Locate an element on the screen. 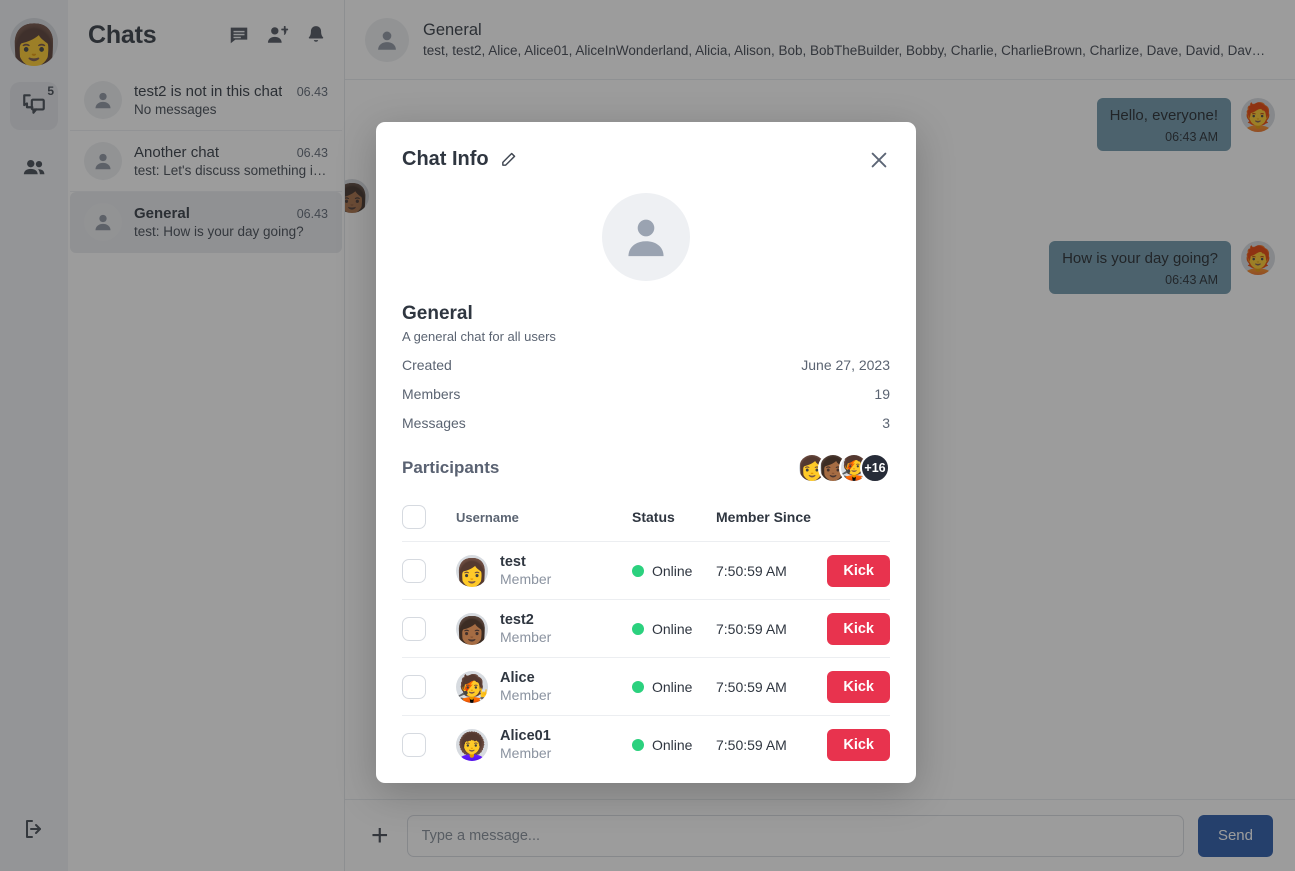 The height and width of the screenshot is (871, 1295). group-avatar-placeholder is located at coordinates (646, 237).